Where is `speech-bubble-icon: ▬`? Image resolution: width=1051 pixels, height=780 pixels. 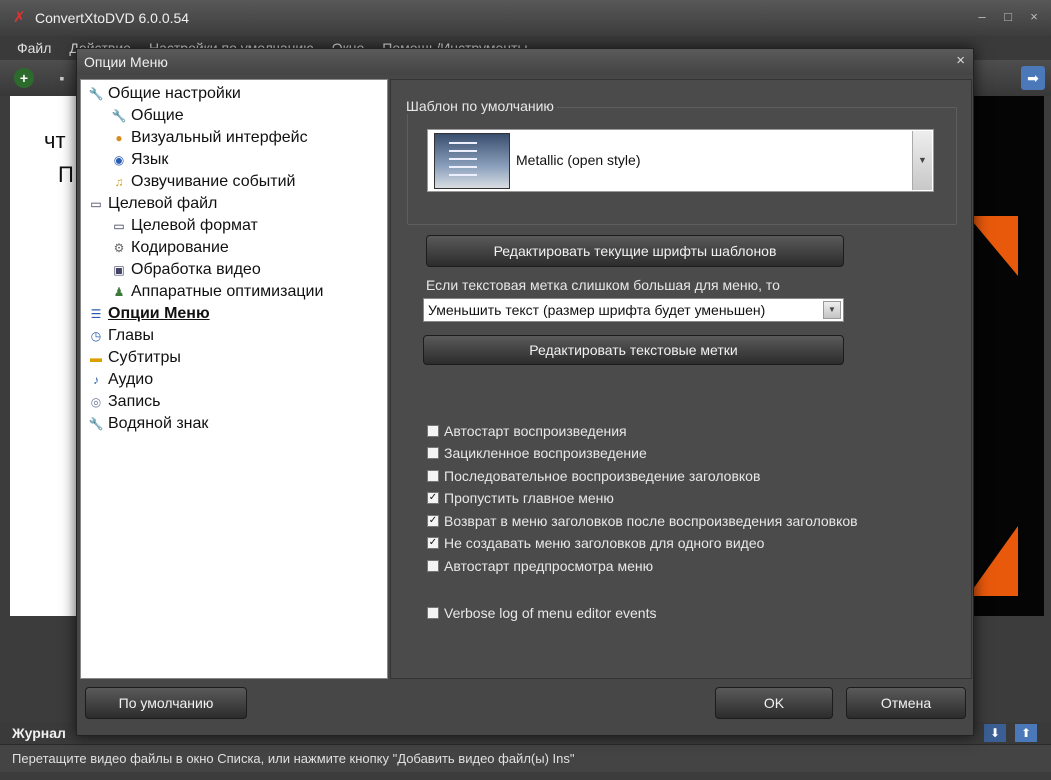
speech-bubble-icon: ▬ is located at coordinates (96, 358).